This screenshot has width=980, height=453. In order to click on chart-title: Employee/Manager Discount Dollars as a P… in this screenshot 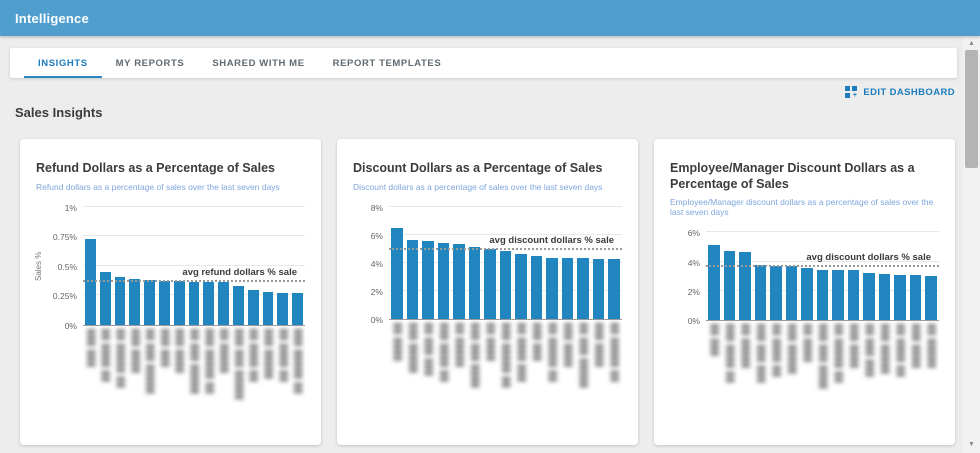, I will do `click(792, 176)`.